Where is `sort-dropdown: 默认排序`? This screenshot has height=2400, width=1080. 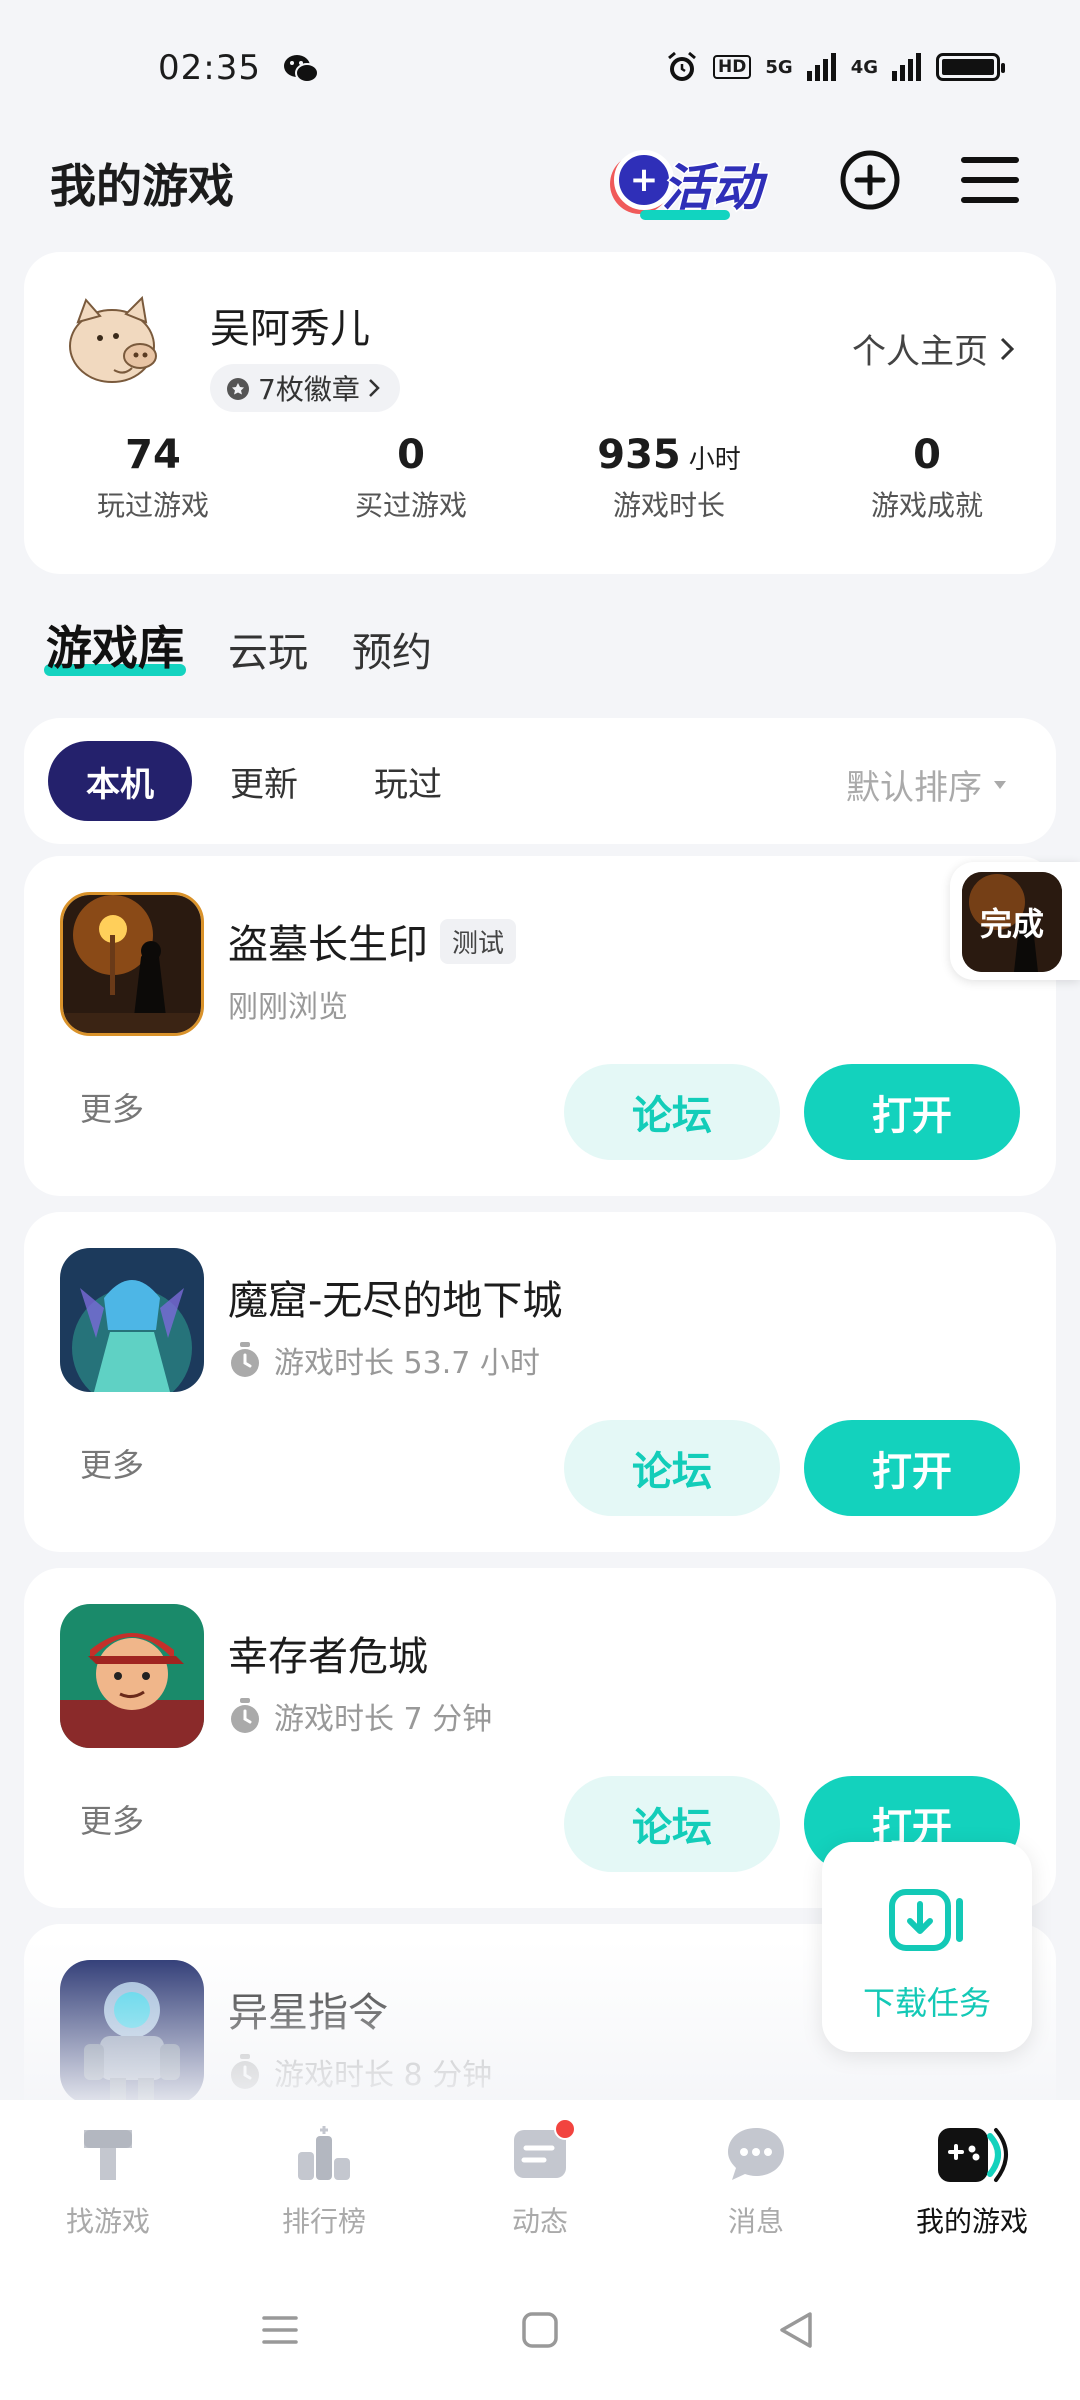 sort-dropdown: 默认排序 is located at coordinates (927, 784).